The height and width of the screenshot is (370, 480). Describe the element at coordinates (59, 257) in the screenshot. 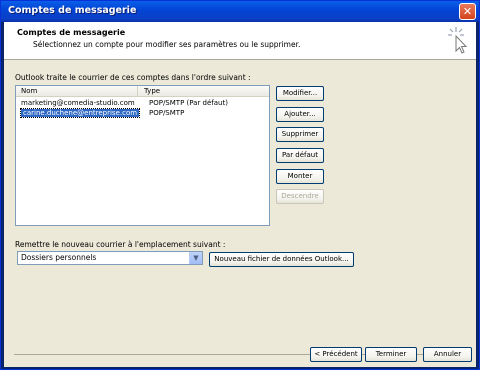

I see `delivery-selected-value: Dossiers personnels` at that location.